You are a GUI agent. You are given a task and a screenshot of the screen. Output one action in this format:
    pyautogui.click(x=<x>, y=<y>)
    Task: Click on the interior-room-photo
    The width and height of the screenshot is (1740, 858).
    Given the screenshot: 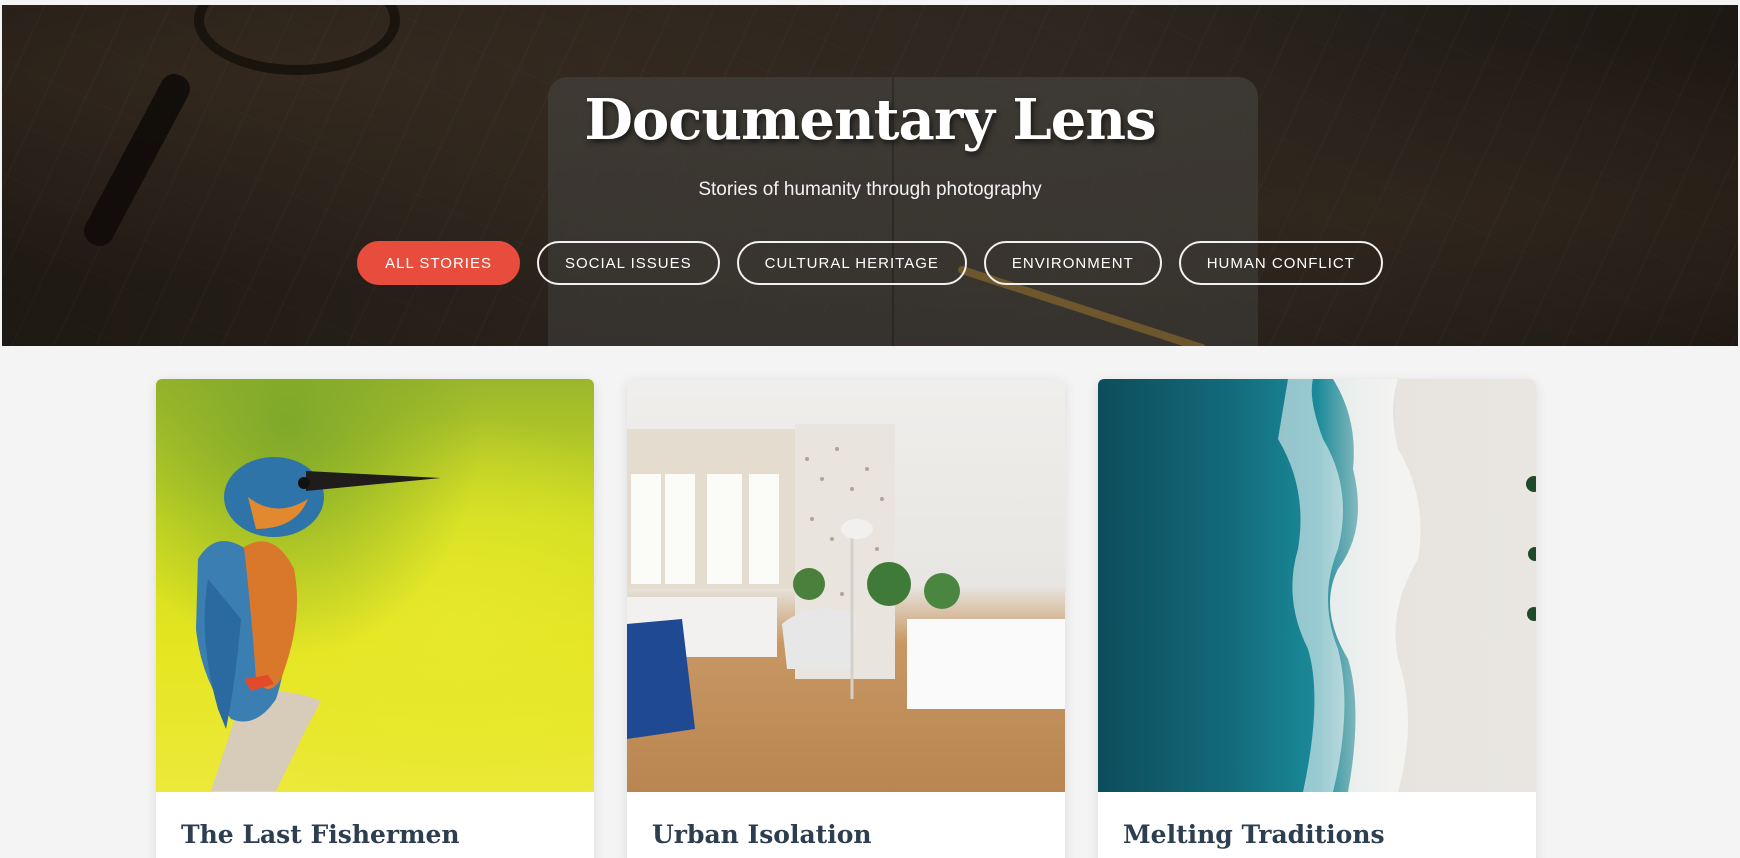 What is the action you would take?
    pyautogui.click(x=846, y=585)
    